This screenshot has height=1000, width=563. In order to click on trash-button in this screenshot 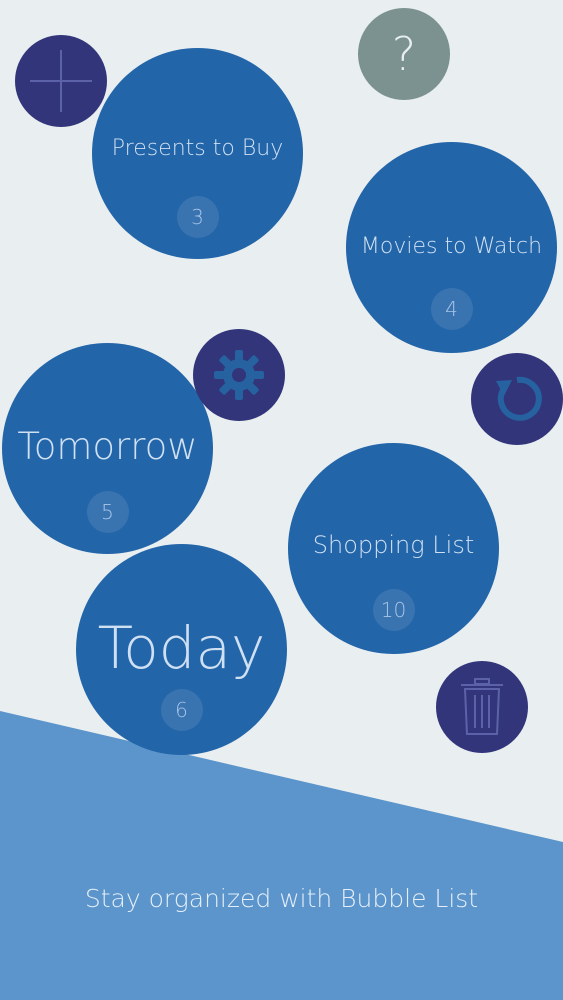, I will do `click(482, 707)`.